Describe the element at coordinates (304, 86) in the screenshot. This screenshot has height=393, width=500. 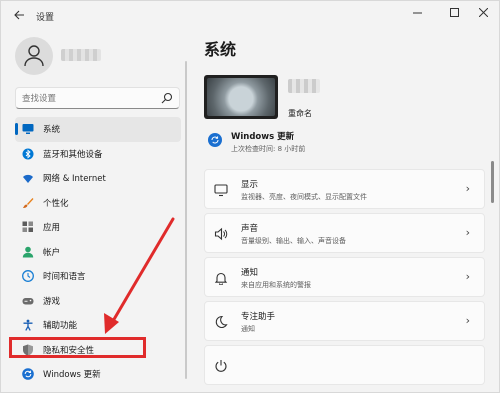
I see `device-name-redacted` at that location.